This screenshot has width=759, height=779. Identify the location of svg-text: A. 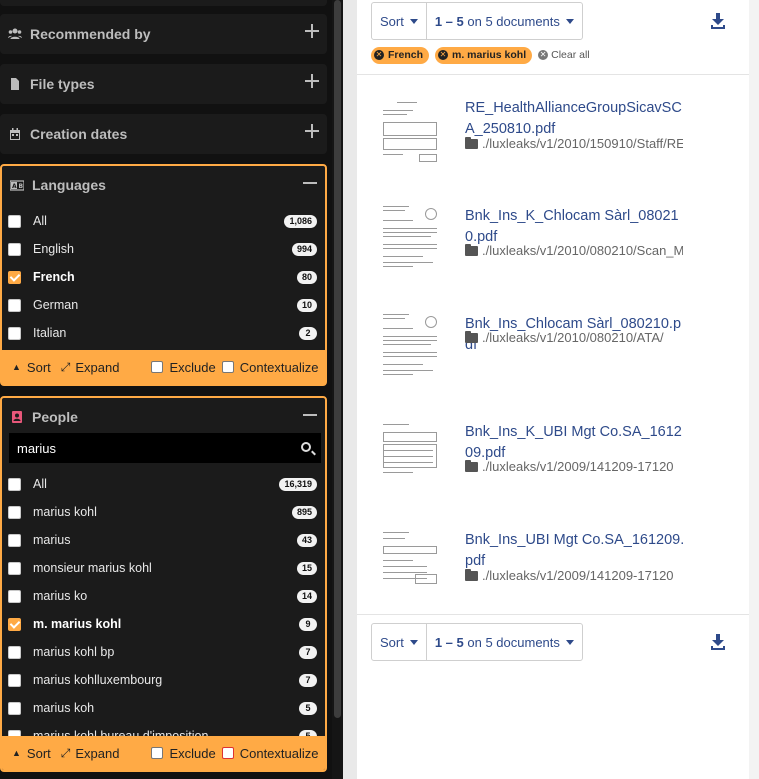
(14, 186).